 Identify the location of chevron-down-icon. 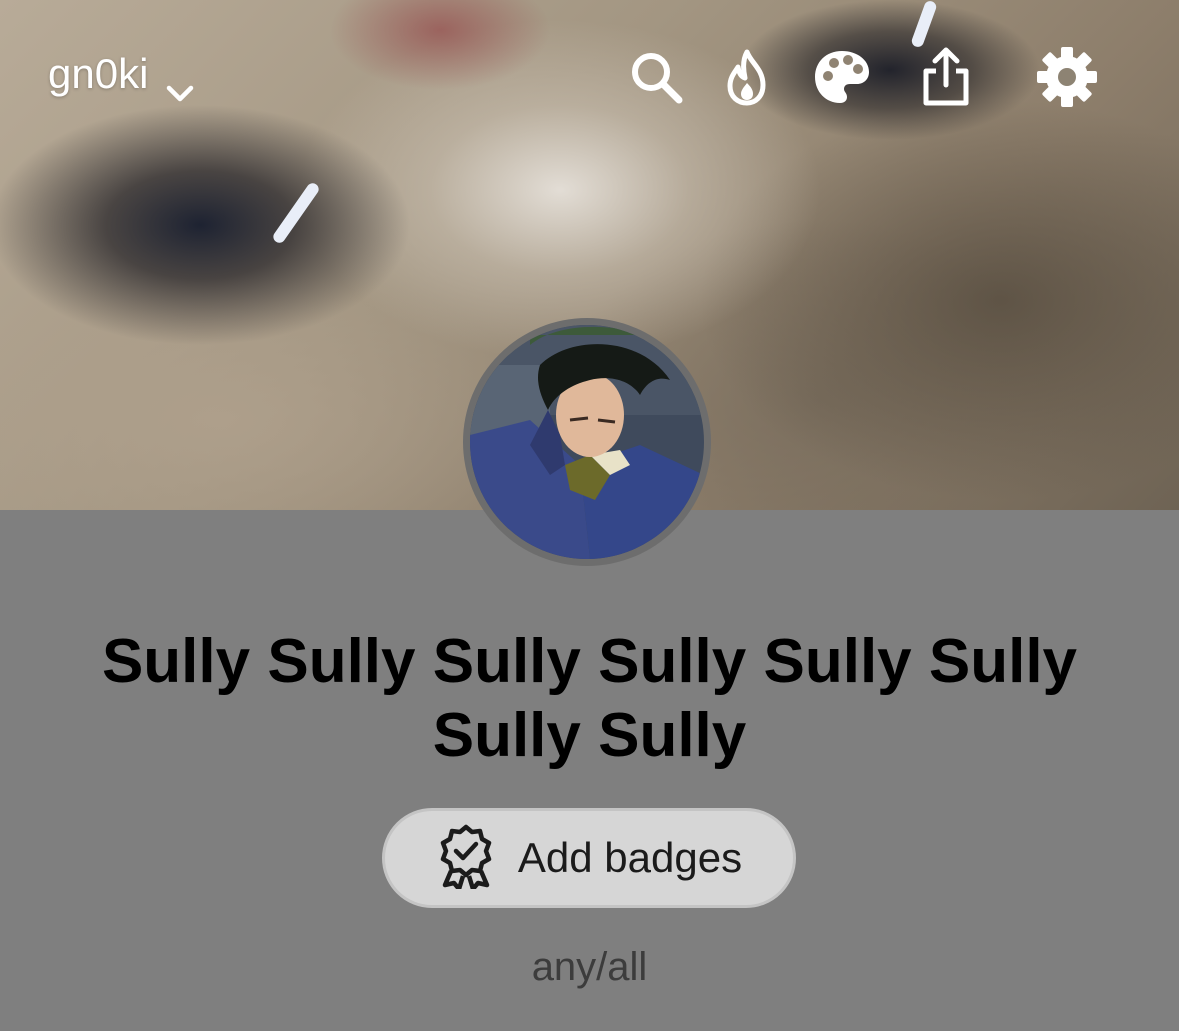
(180, 83).